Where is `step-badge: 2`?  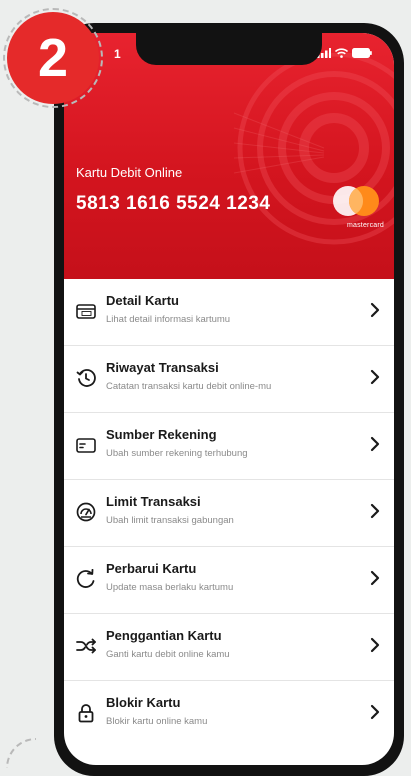 step-badge: 2 is located at coordinates (55, 58).